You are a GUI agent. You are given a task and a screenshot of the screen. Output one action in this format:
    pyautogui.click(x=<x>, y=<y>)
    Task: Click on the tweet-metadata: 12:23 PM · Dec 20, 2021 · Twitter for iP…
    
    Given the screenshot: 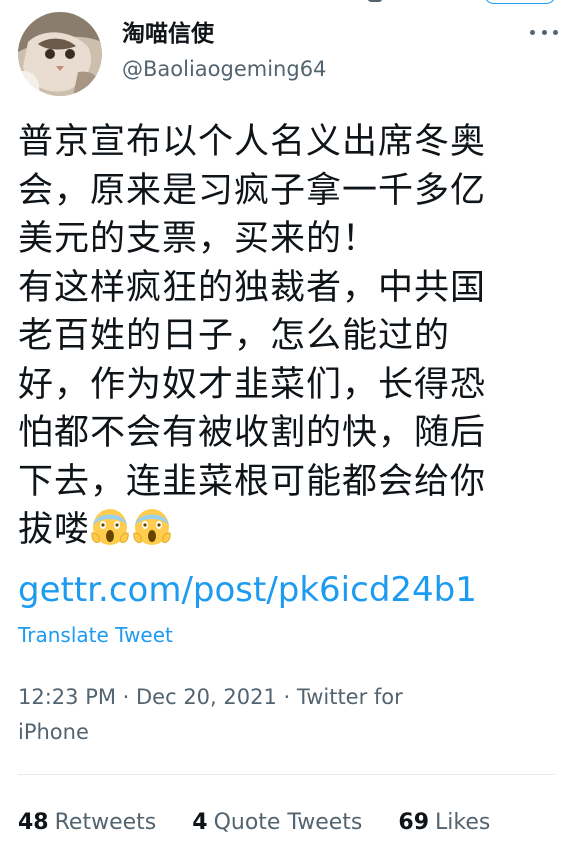 What is the action you would take?
    pyautogui.click(x=278, y=715)
    